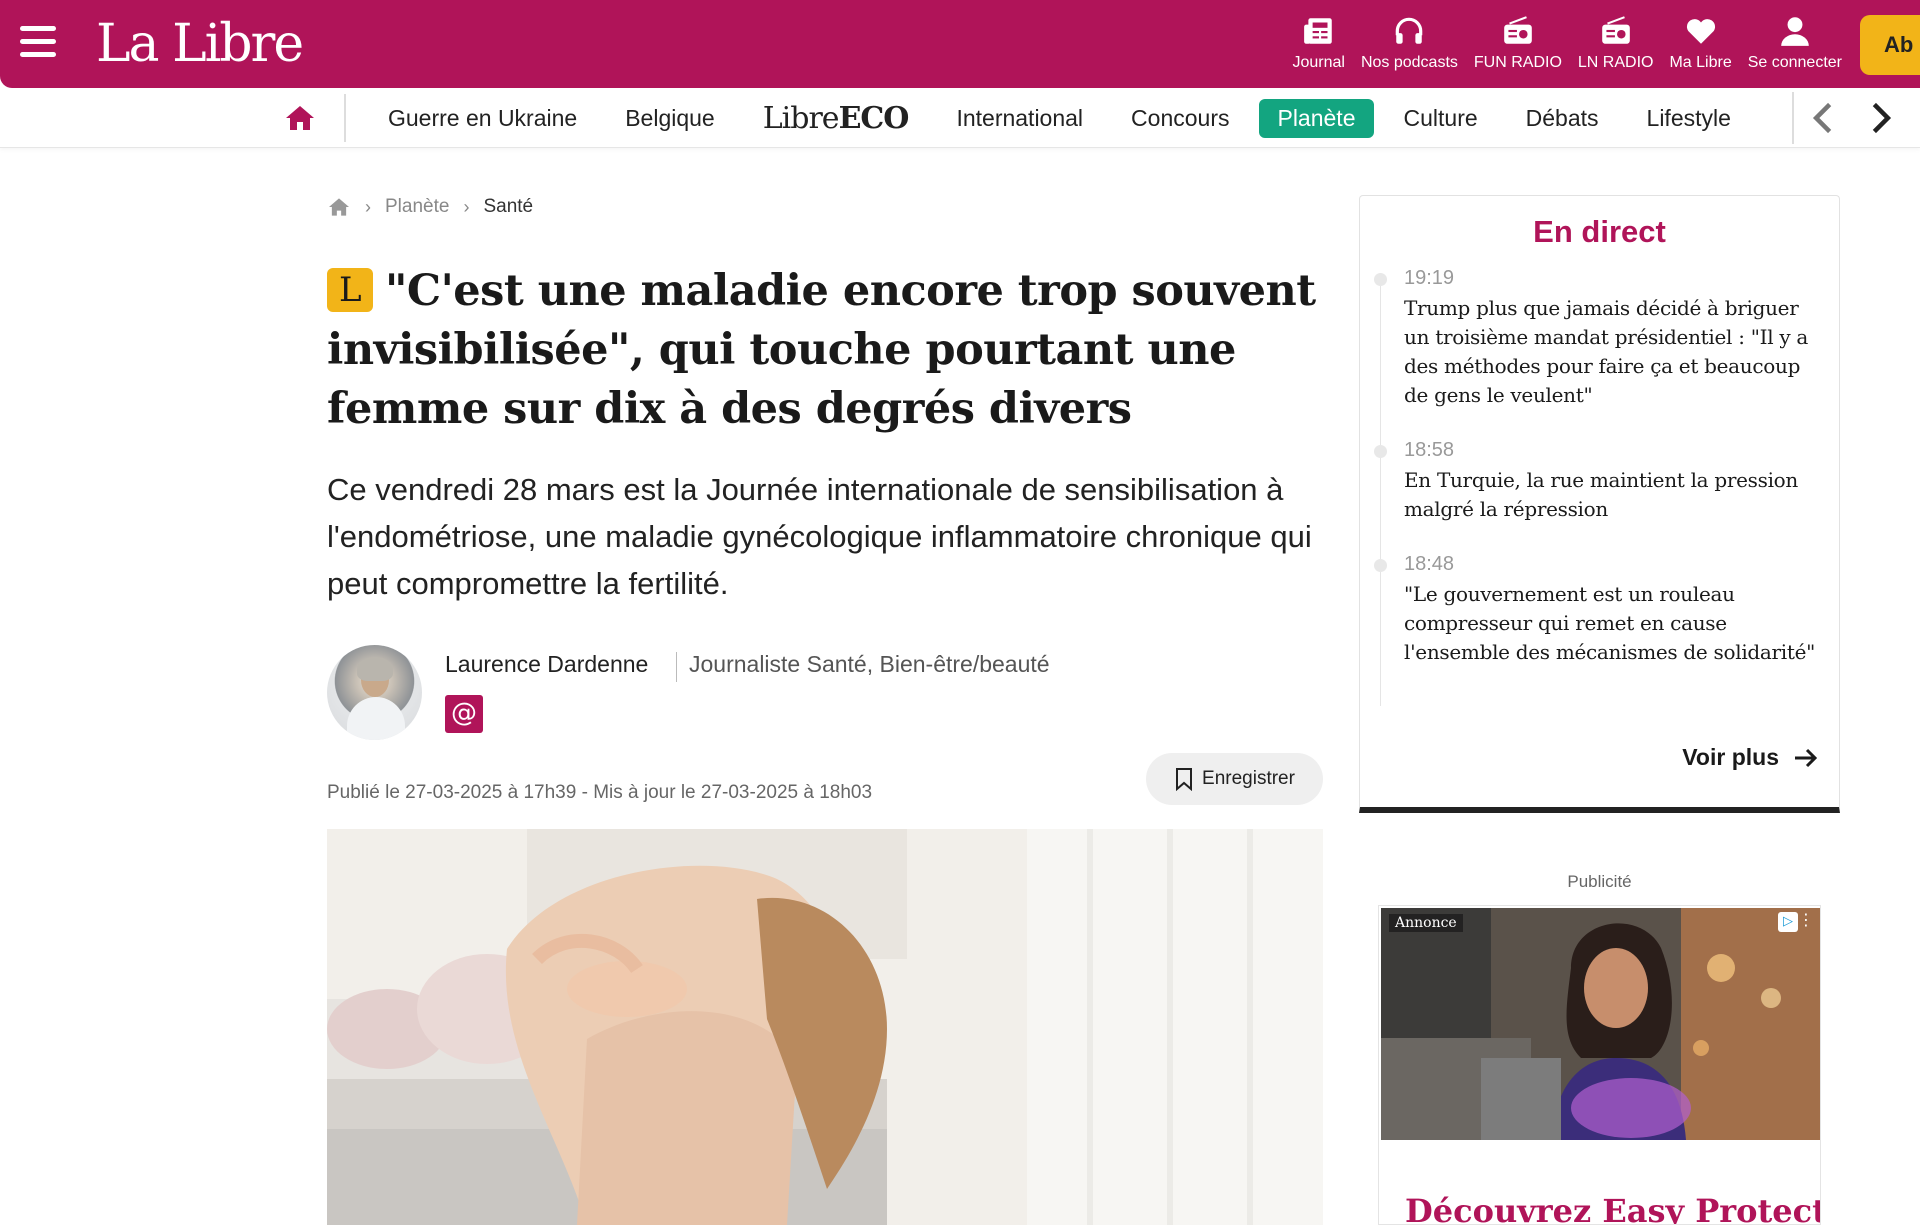 The height and width of the screenshot is (1225, 1920). Describe the element at coordinates (1441, 118) in the screenshot. I see `nav-item-culture: Culture` at that location.